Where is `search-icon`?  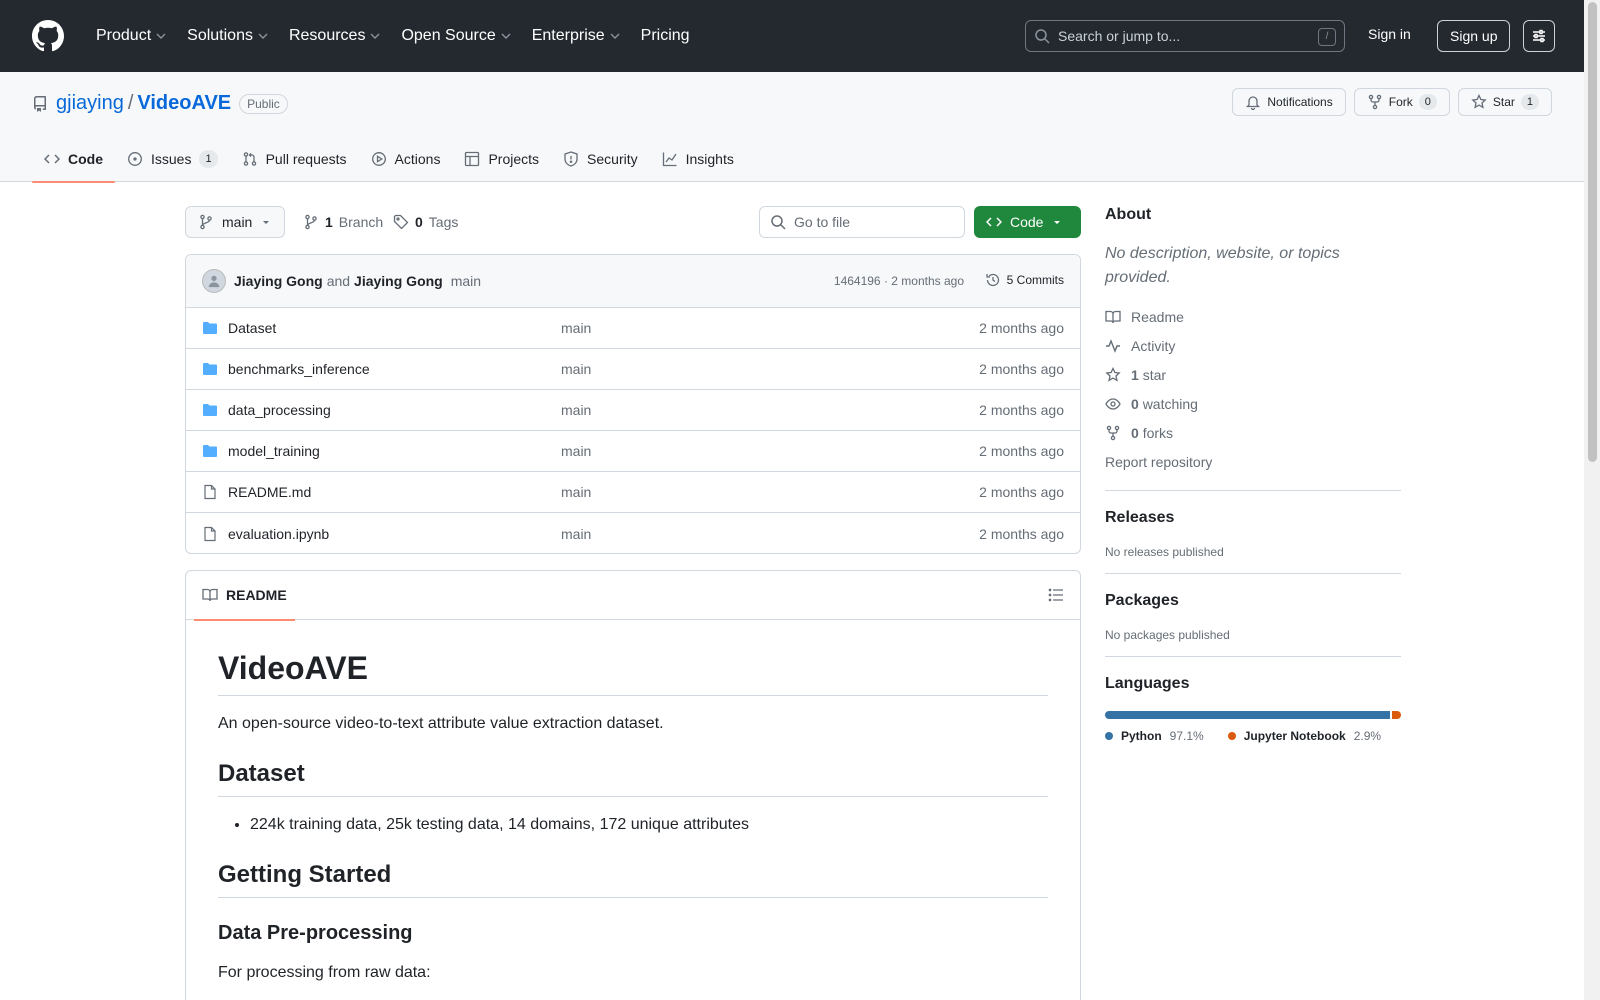
search-icon is located at coordinates (778, 222).